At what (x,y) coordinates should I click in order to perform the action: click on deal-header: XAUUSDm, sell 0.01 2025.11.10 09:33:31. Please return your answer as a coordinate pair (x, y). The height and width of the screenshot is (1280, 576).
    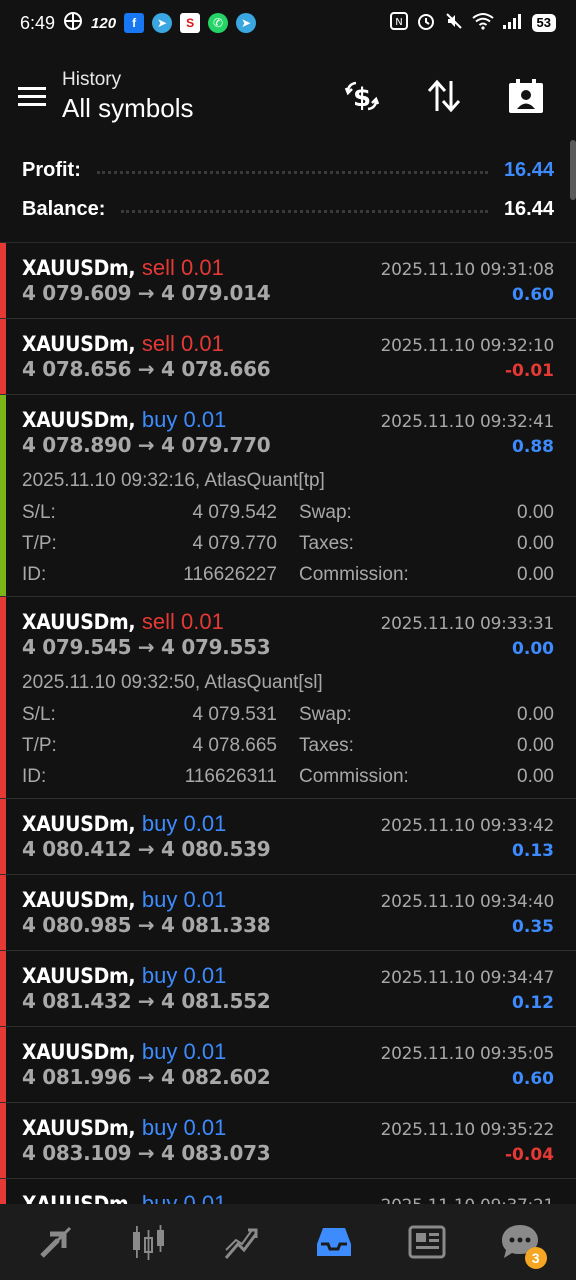
    Looking at the image, I should click on (288, 623).